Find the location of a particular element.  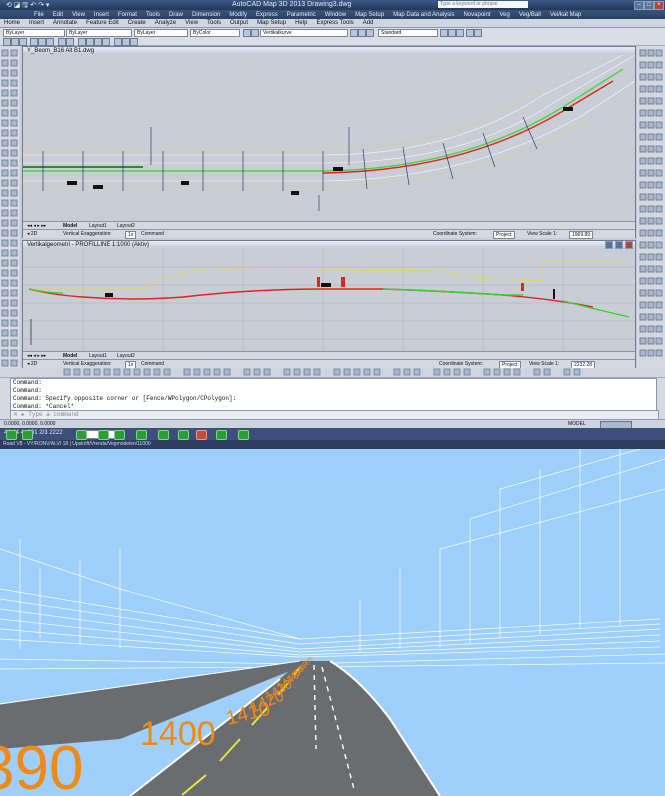

fast-forward-icon is located at coordinates (163, 435).